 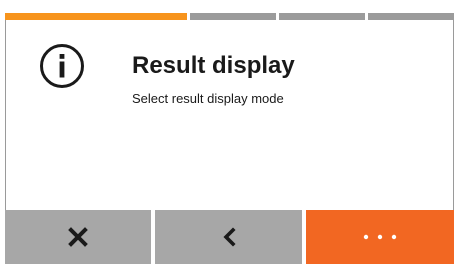 I want to click on more-options-button, so click(x=380, y=237).